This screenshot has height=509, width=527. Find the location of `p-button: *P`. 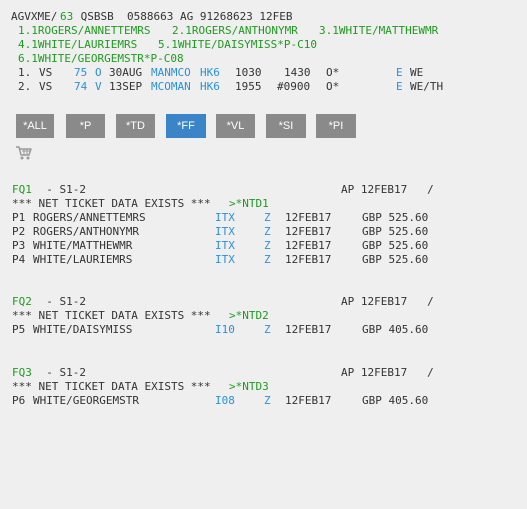

p-button: *P is located at coordinates (85, 126).